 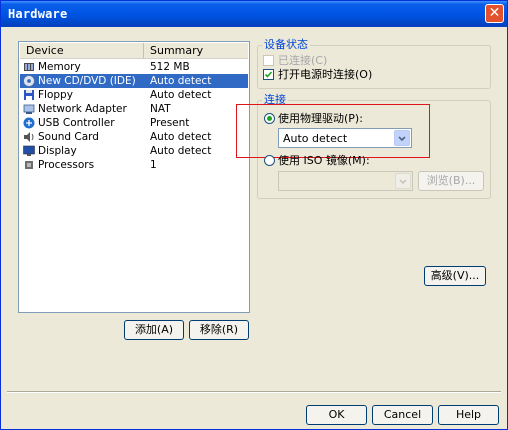 I want to click on device-row-floppy: Floppy Auto detect, so click(x=134, y=95).